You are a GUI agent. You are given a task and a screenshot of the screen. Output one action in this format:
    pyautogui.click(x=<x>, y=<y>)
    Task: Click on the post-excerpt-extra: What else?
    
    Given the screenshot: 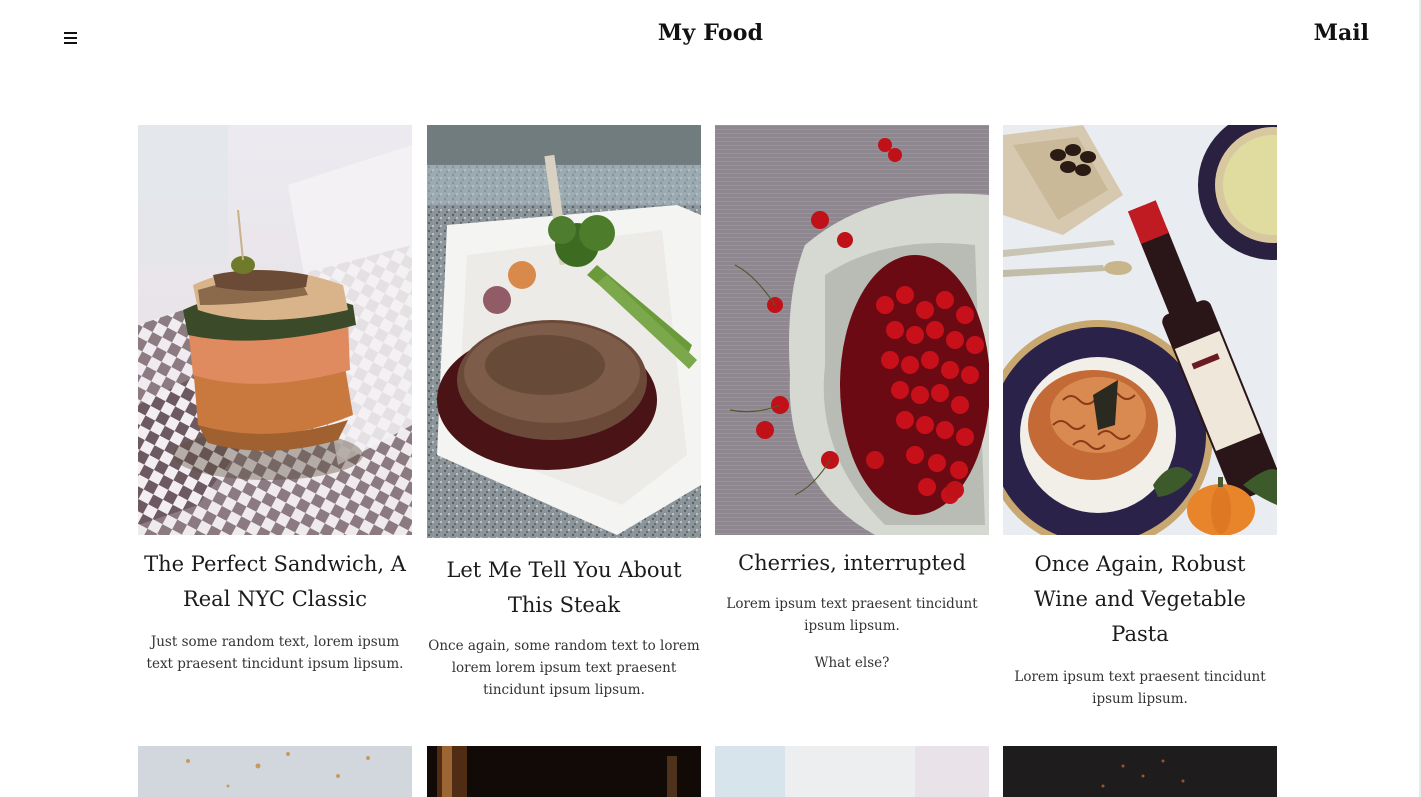 What is the action you would take?
    pyautogui.click(x=852, y=663)
    